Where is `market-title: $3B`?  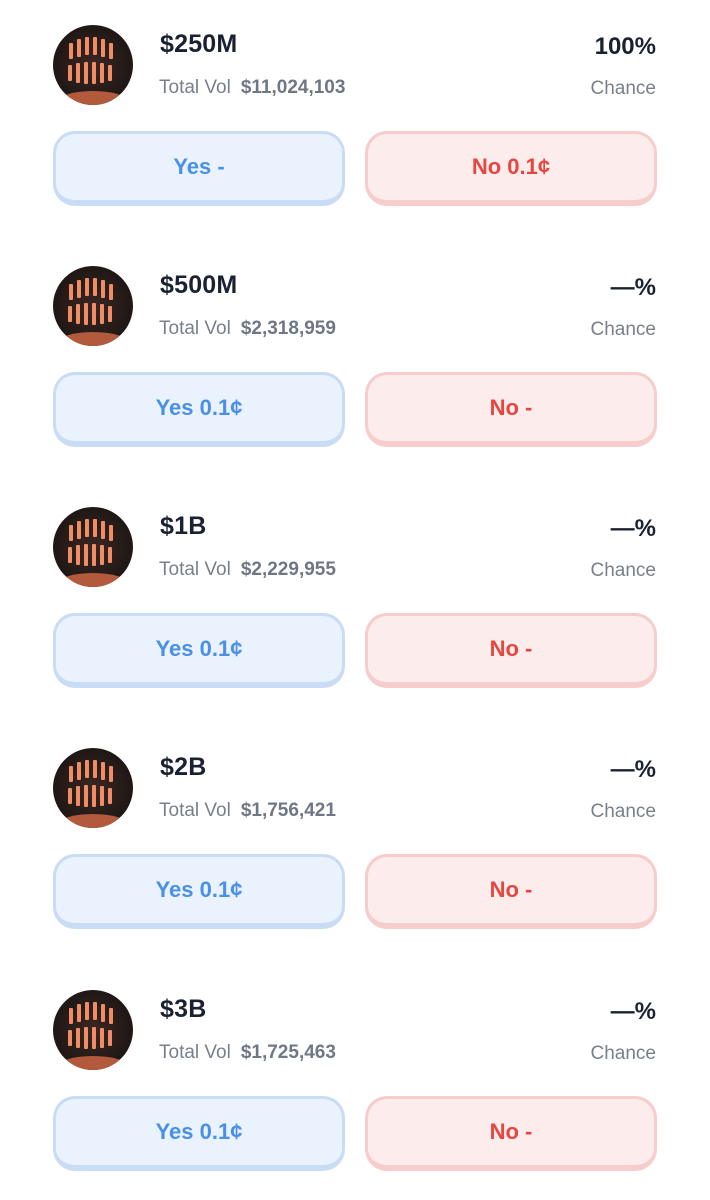
market-title: $3B is located at coordinates (183, 1009).